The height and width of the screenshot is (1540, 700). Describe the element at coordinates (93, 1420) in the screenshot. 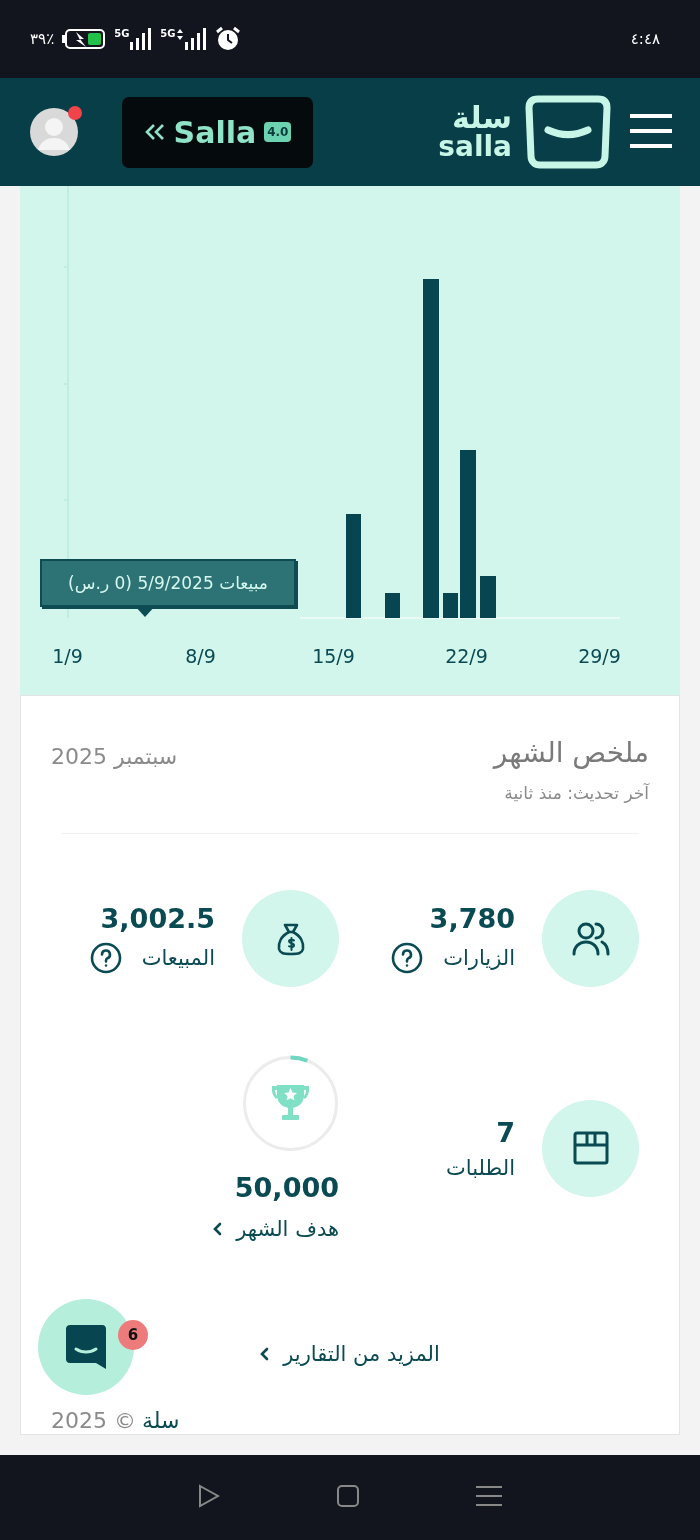

I see `copyright-text: © 2025` at that location.